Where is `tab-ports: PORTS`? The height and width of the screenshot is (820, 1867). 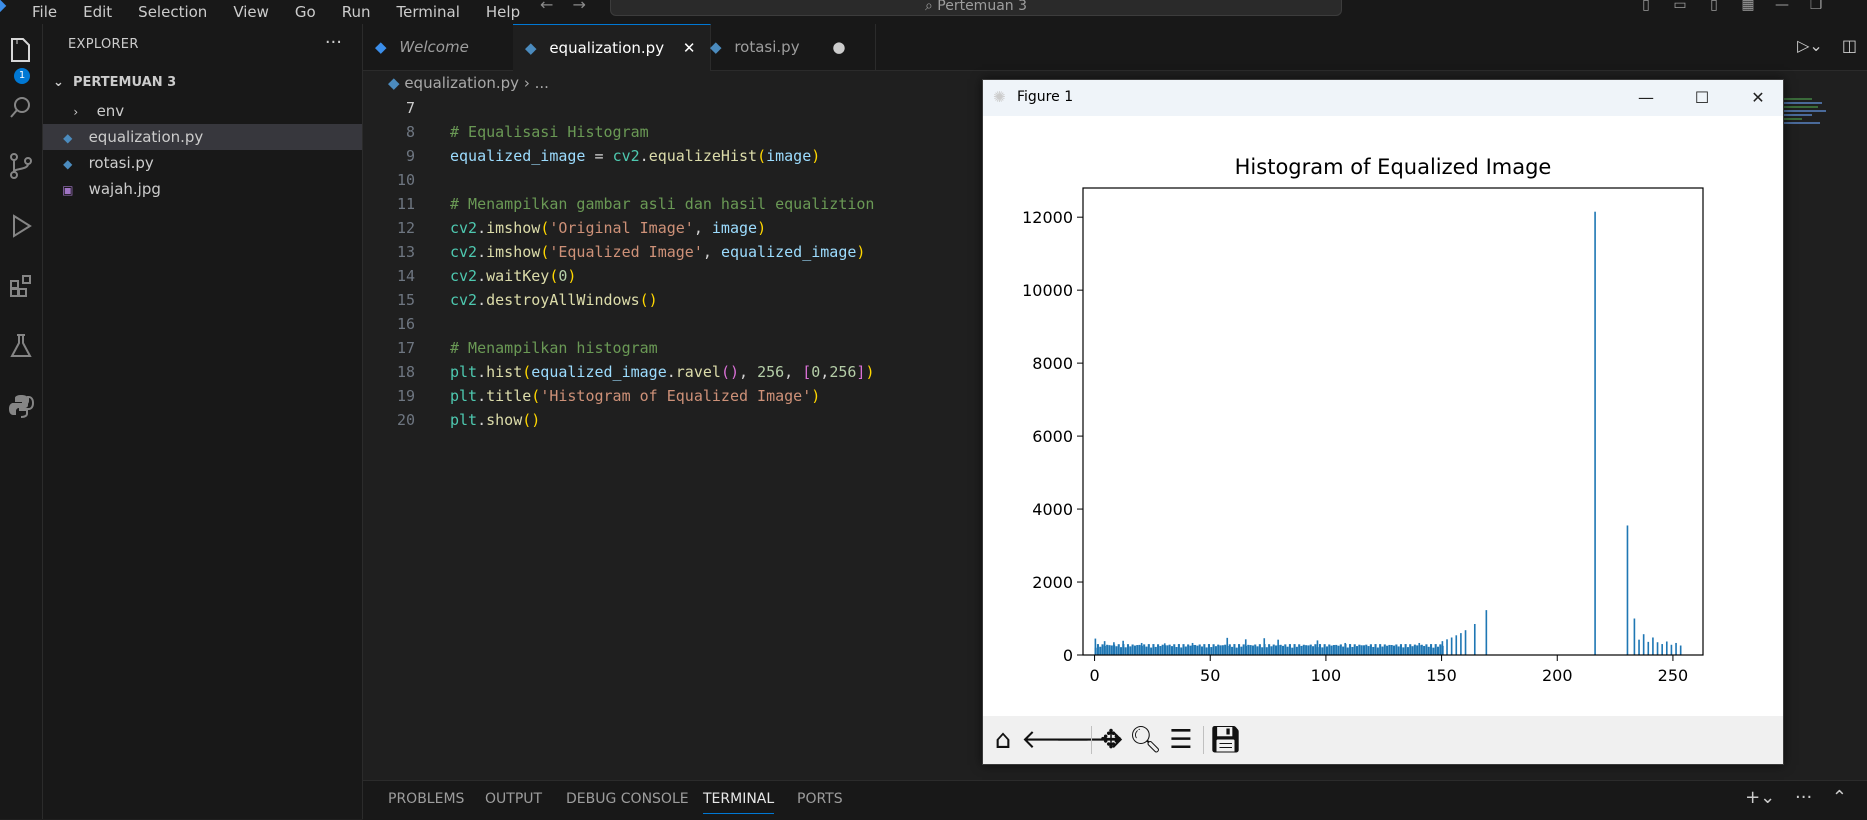 tab-ports: PORTS is located at coordinates (820, 799).